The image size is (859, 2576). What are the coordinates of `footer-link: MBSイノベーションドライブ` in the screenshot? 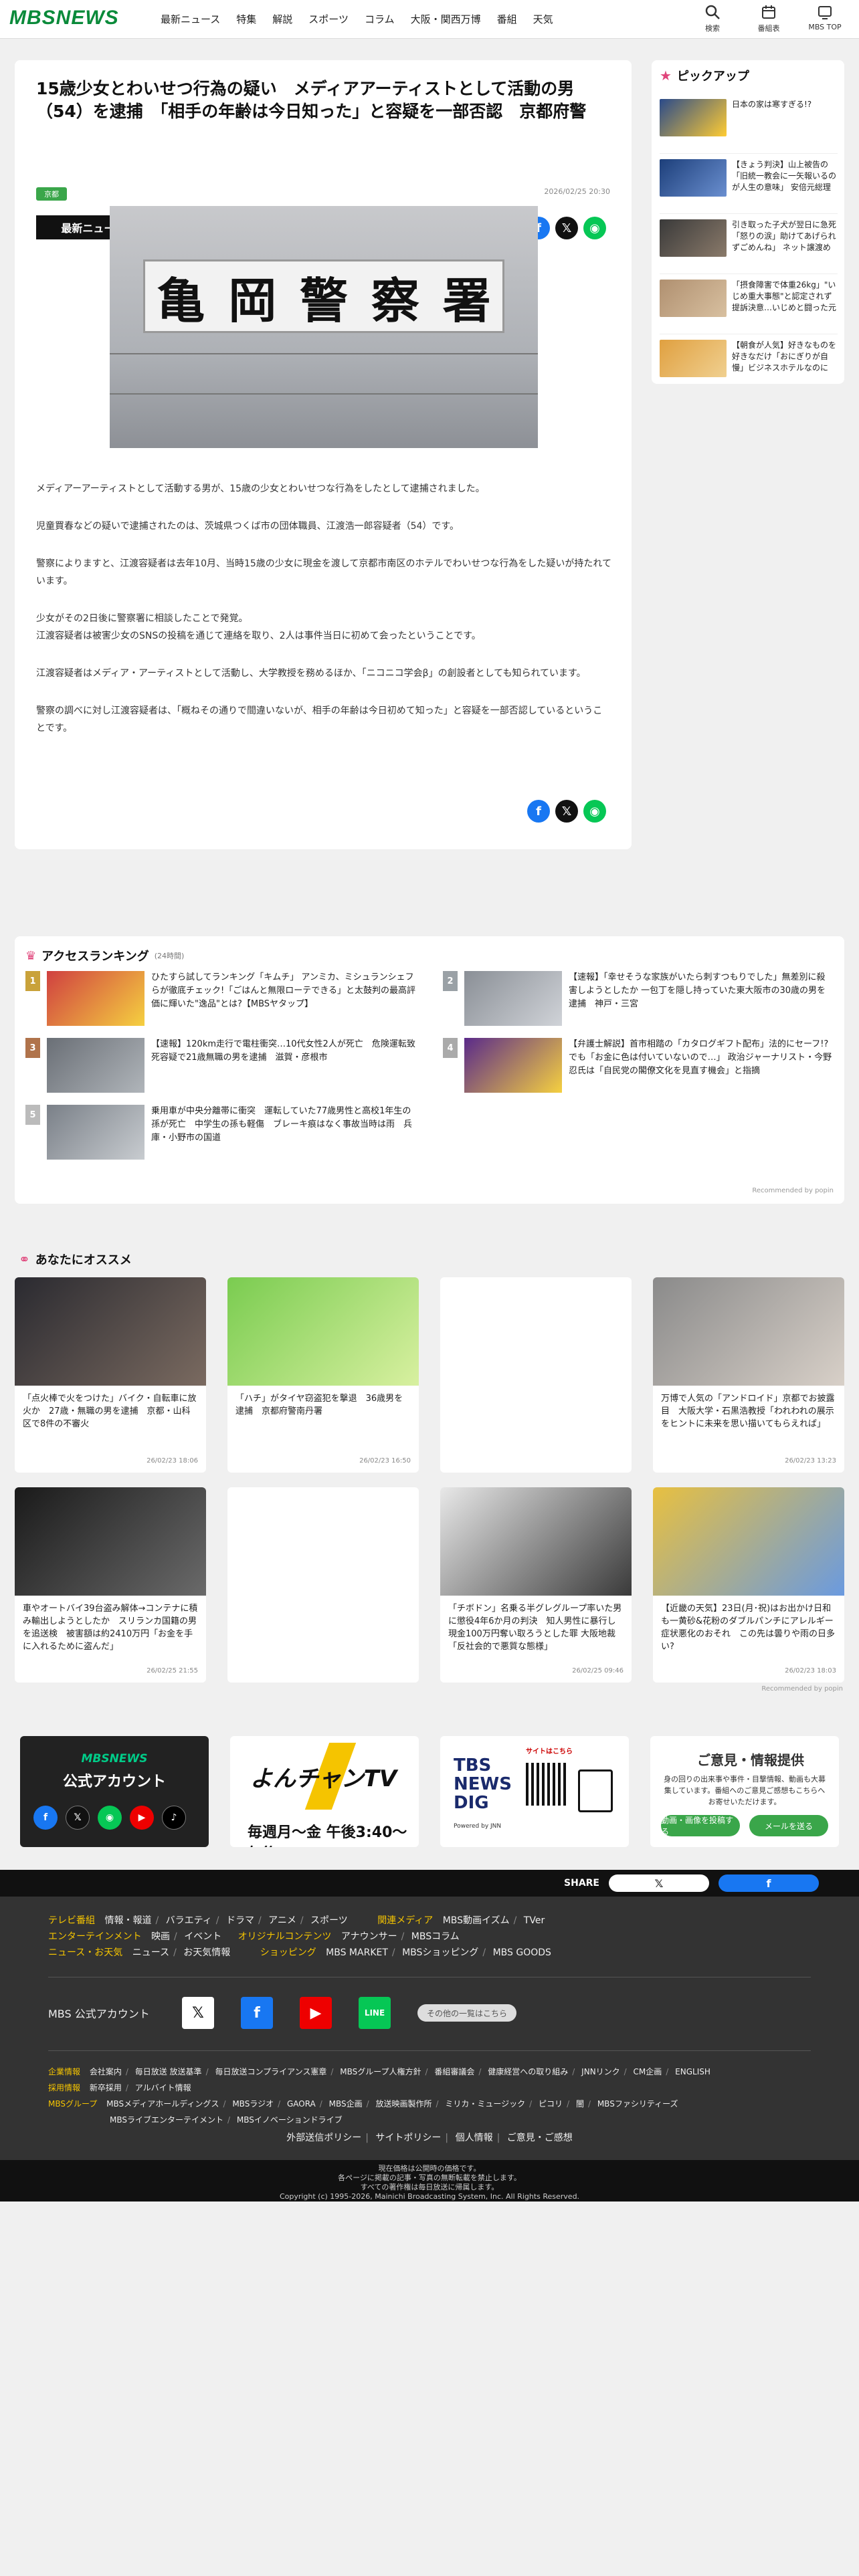 It's located at (290, 2120).